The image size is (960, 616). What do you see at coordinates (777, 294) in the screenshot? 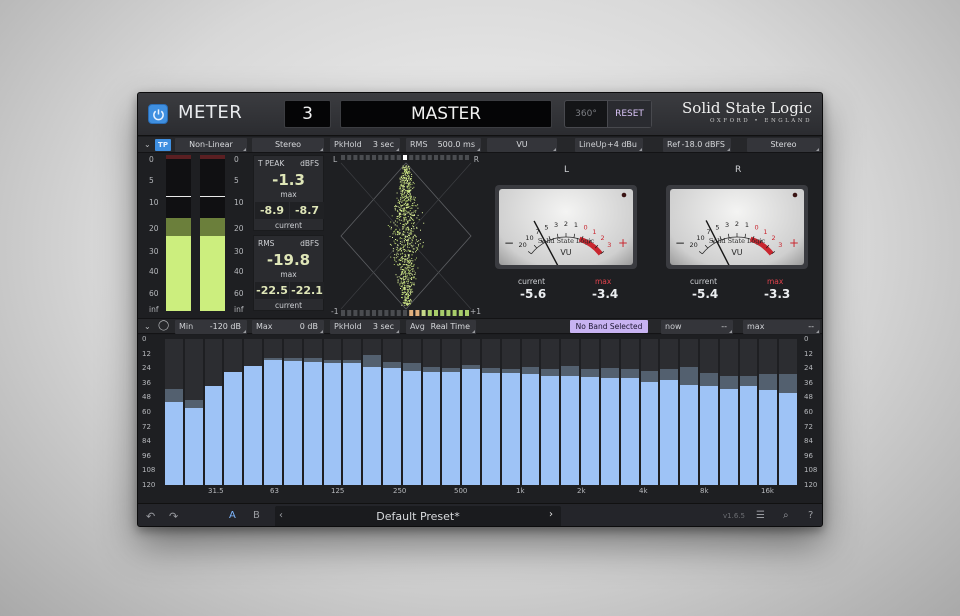
I see `vu-right-max-value: -3.3` at bounding box center [777, 294].